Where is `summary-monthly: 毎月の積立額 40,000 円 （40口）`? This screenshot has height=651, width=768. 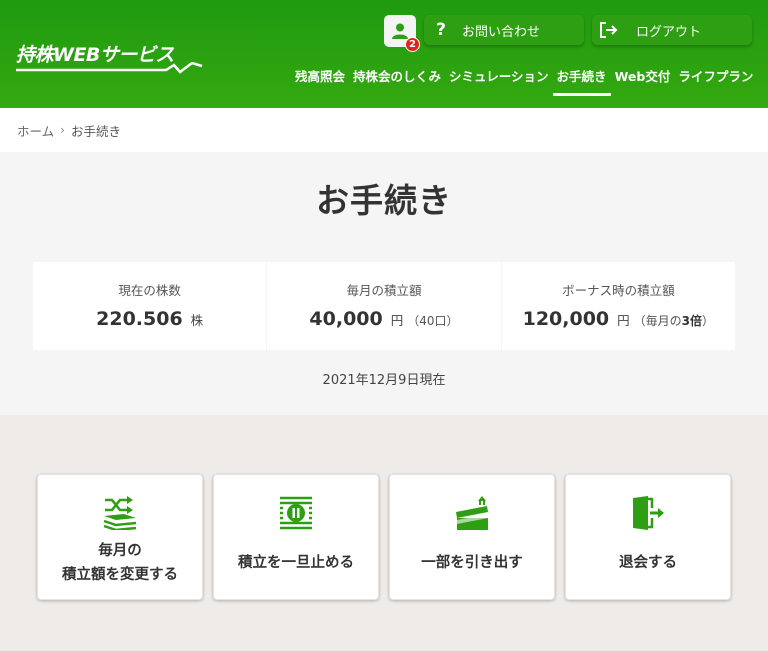 summary-monthly: 毎月の積立額 40,000 円 （40口） is located at coordinates (384, 306).